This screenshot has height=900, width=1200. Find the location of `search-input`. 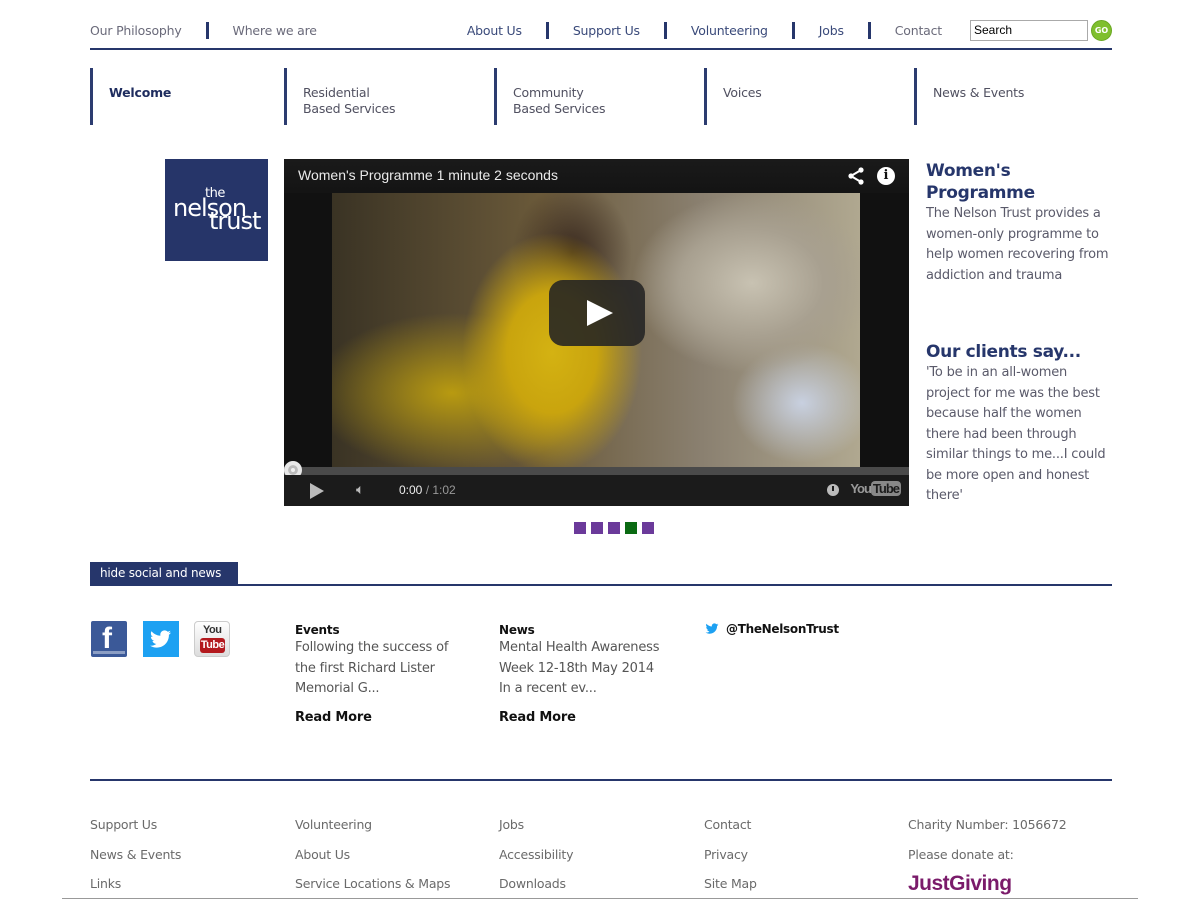

search-input is located at coordinates (1029, 30).